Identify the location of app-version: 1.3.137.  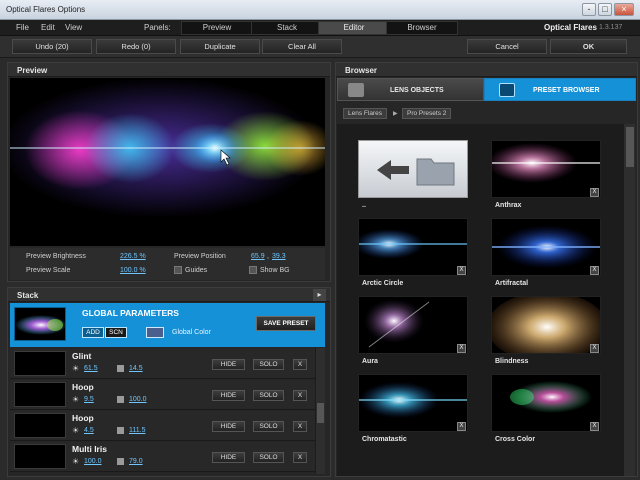
(611, 27).